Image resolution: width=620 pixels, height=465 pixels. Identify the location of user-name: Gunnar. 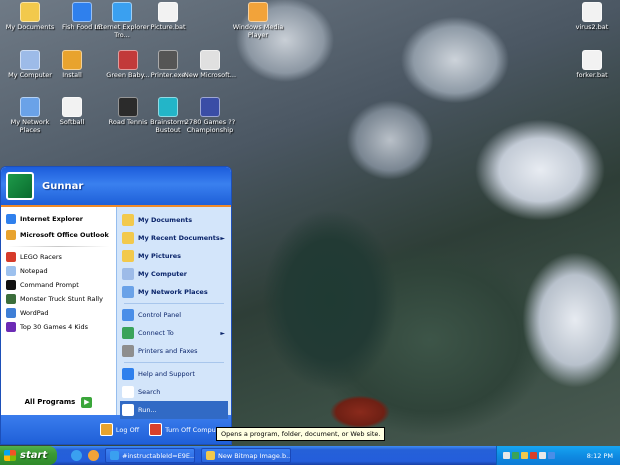
(63, 186).